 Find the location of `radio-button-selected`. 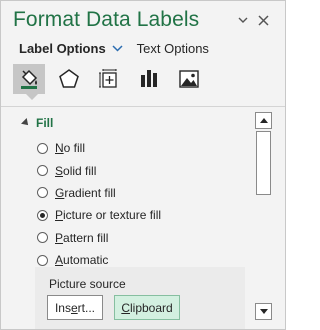

radio-button-selected is located at coordinates (42, 215).